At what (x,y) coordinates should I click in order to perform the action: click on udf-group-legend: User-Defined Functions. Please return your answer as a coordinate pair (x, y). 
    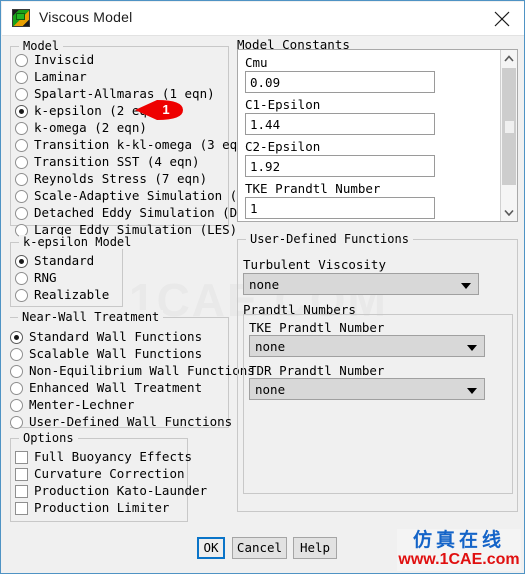
    Looking at the image, I should click on (329, 239).